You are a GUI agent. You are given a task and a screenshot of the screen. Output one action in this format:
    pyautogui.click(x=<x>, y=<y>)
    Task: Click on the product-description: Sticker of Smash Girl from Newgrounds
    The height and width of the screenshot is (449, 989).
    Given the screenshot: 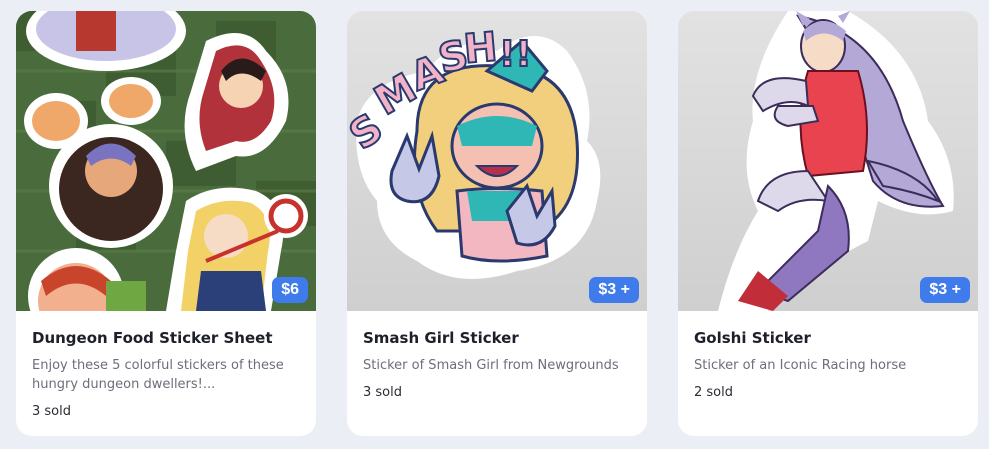 What is the action you would take?
    pyautogui.click(x=491, y=365)
    